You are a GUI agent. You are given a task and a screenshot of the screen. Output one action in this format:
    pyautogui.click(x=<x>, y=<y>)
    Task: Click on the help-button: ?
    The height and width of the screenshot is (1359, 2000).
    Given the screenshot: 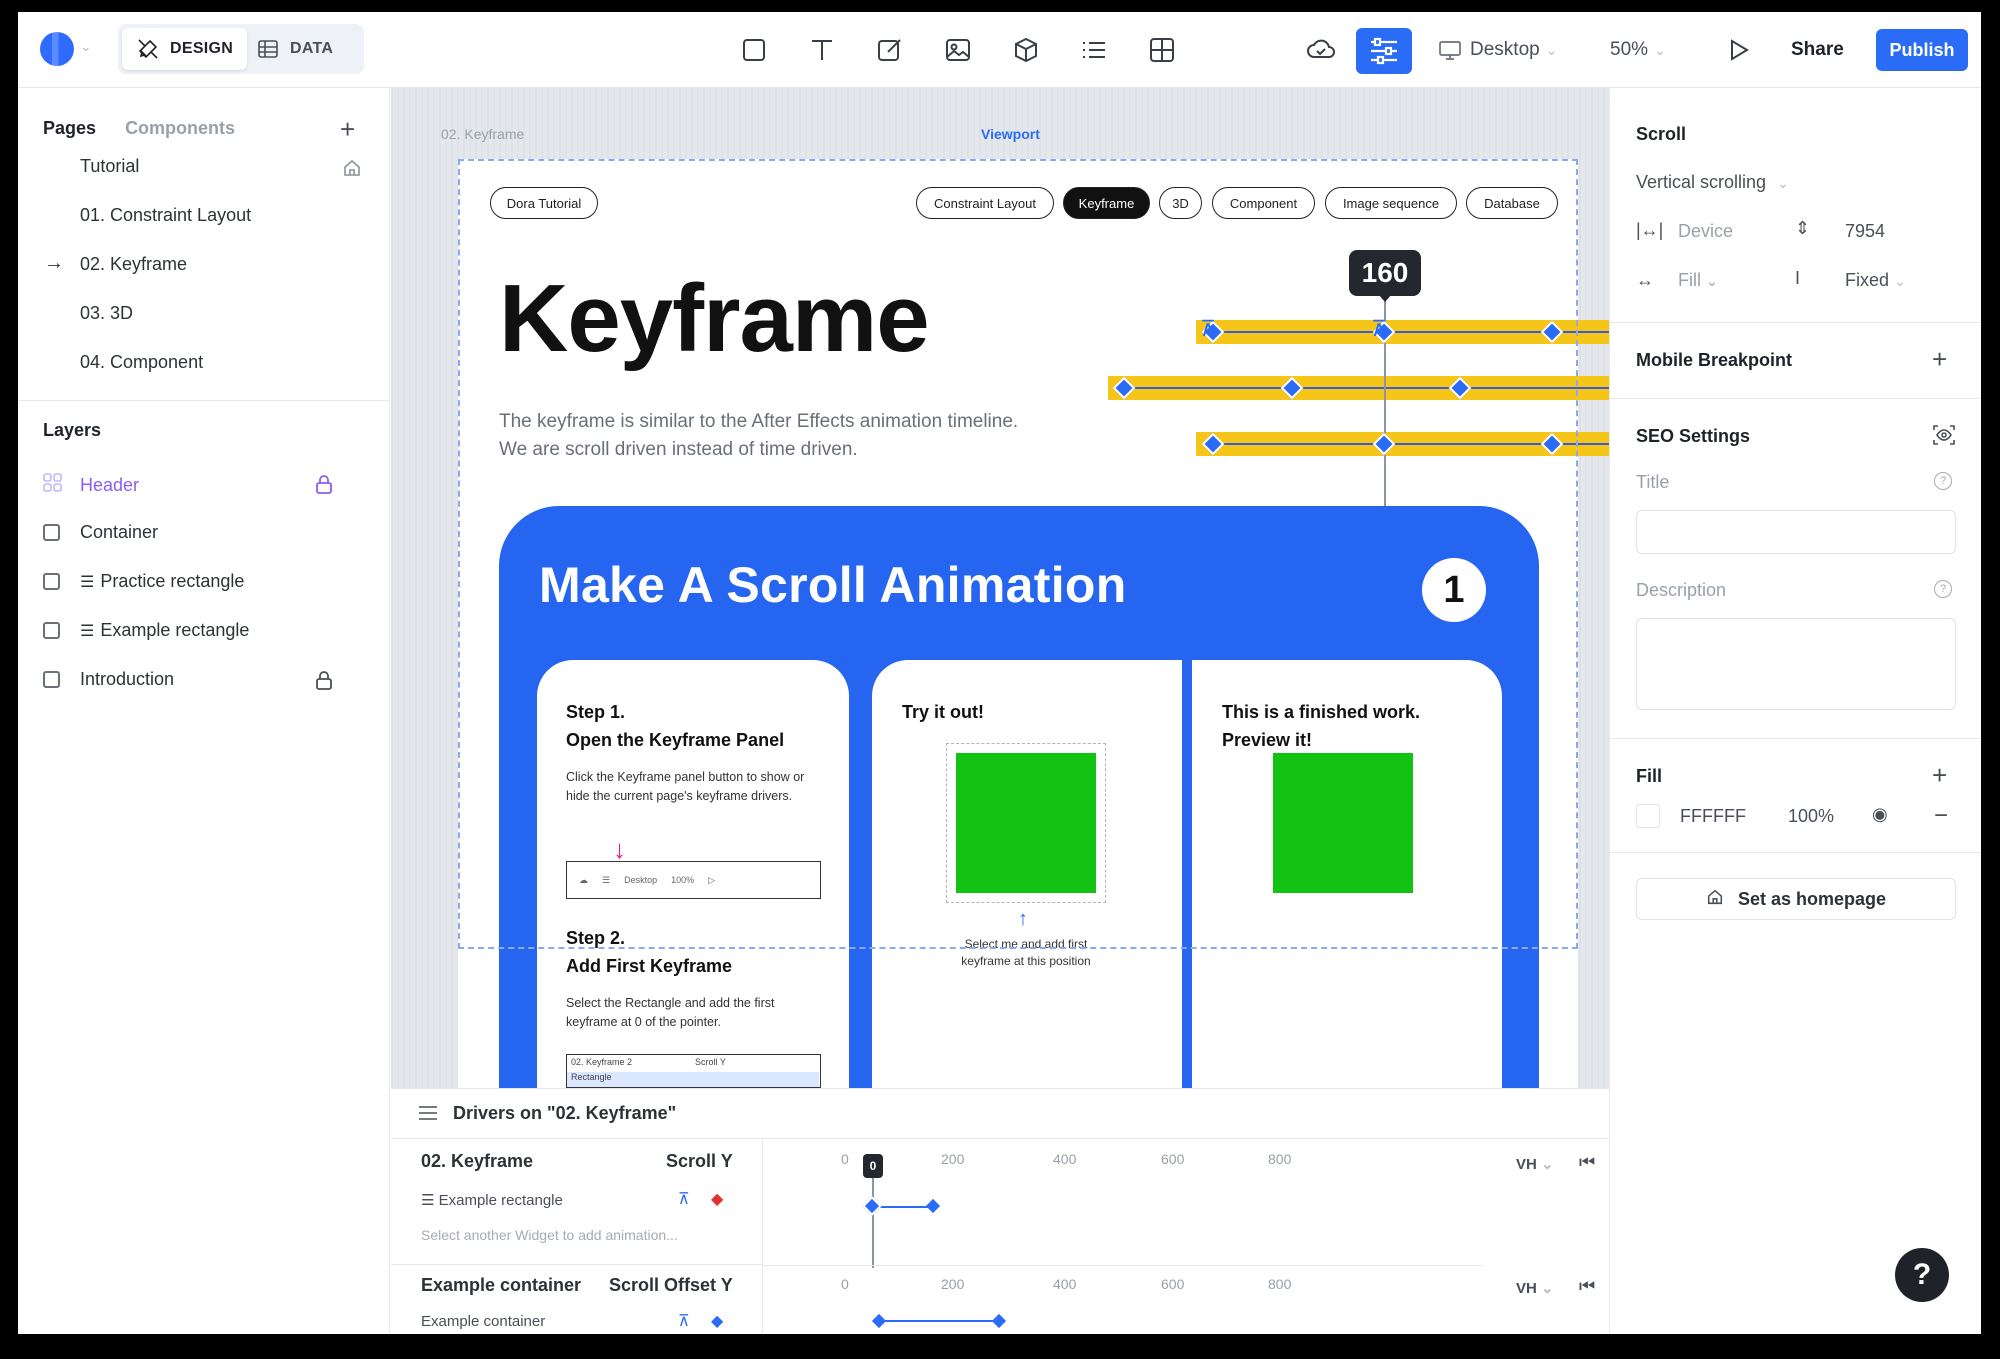 What is the action you would take?
    pyautogui.click(x=1922, y=1275)
    